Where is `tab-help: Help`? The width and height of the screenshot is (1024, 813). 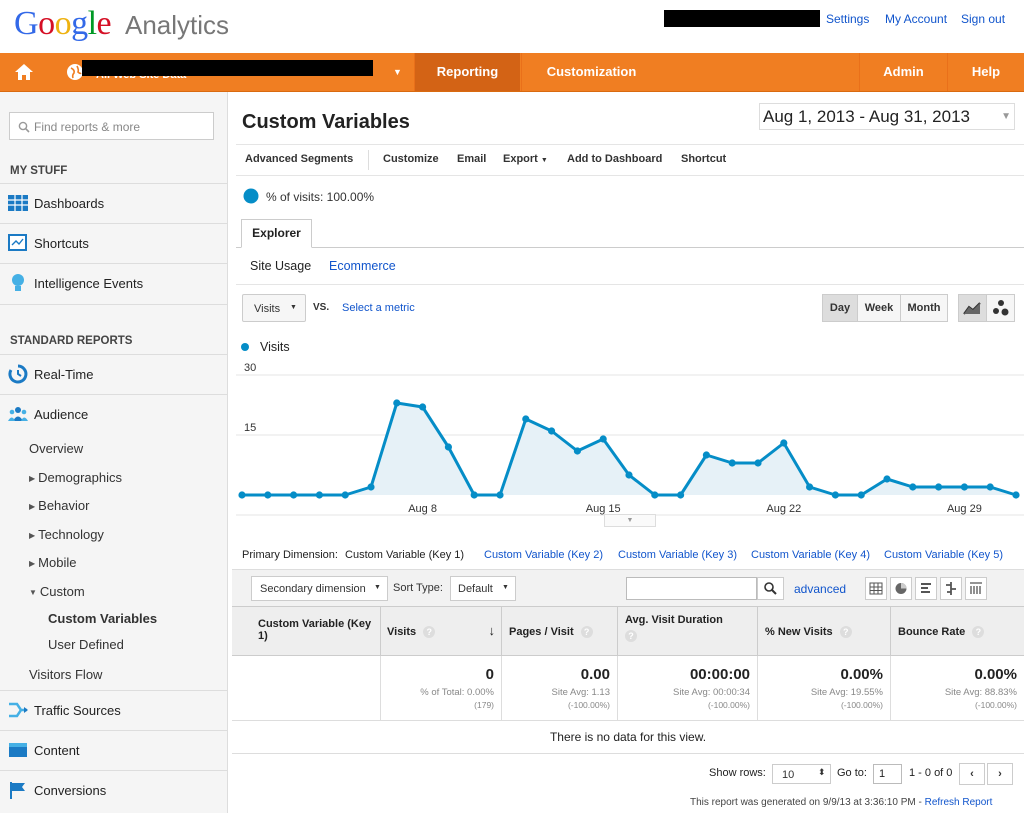 tab-help: Help is located at coordinates (985, 72).